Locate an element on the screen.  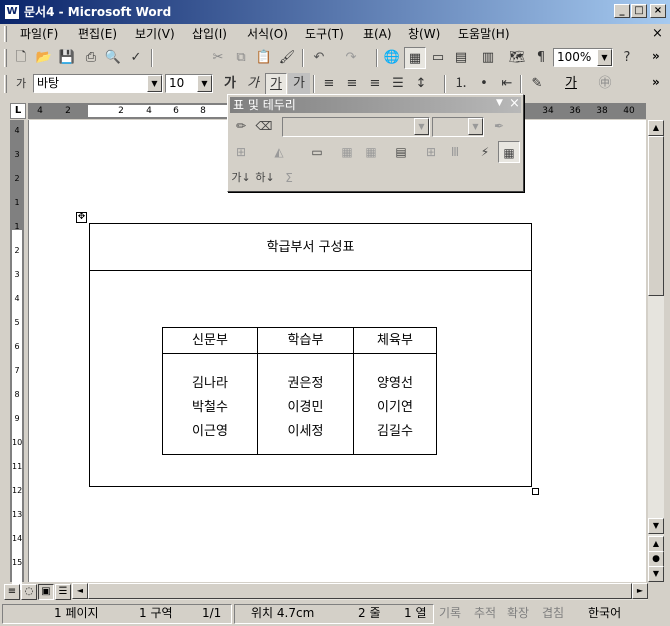
name-cell: 김길수 is located at coordinates (395, 429).